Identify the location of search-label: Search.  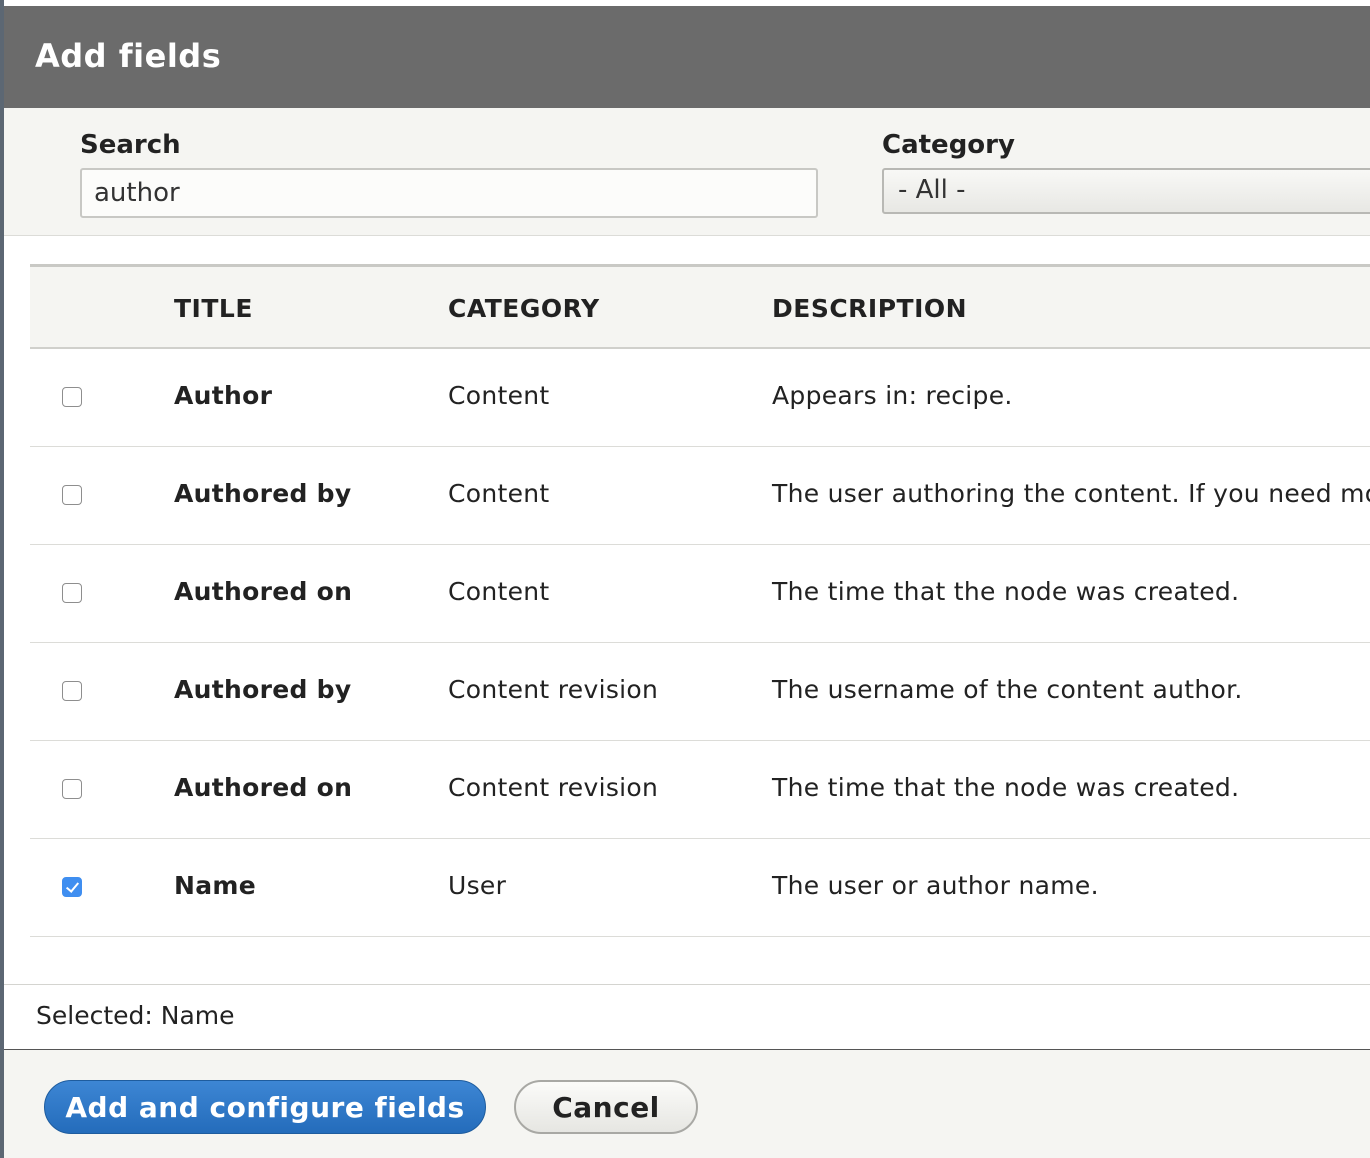
(130, 145).